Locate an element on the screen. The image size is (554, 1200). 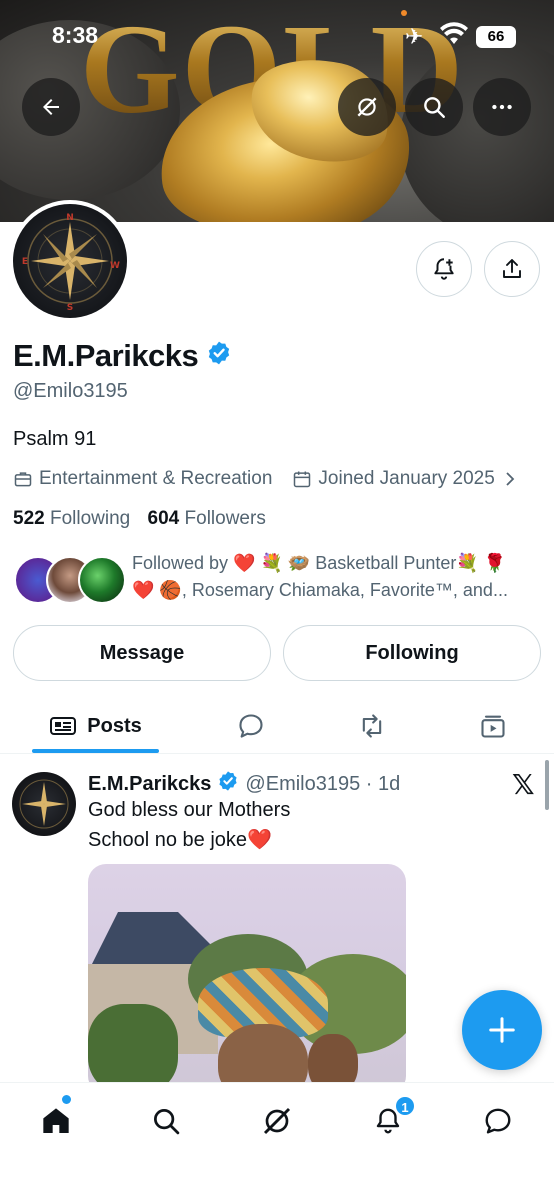
share-icon is located at coordinates (512, 268).